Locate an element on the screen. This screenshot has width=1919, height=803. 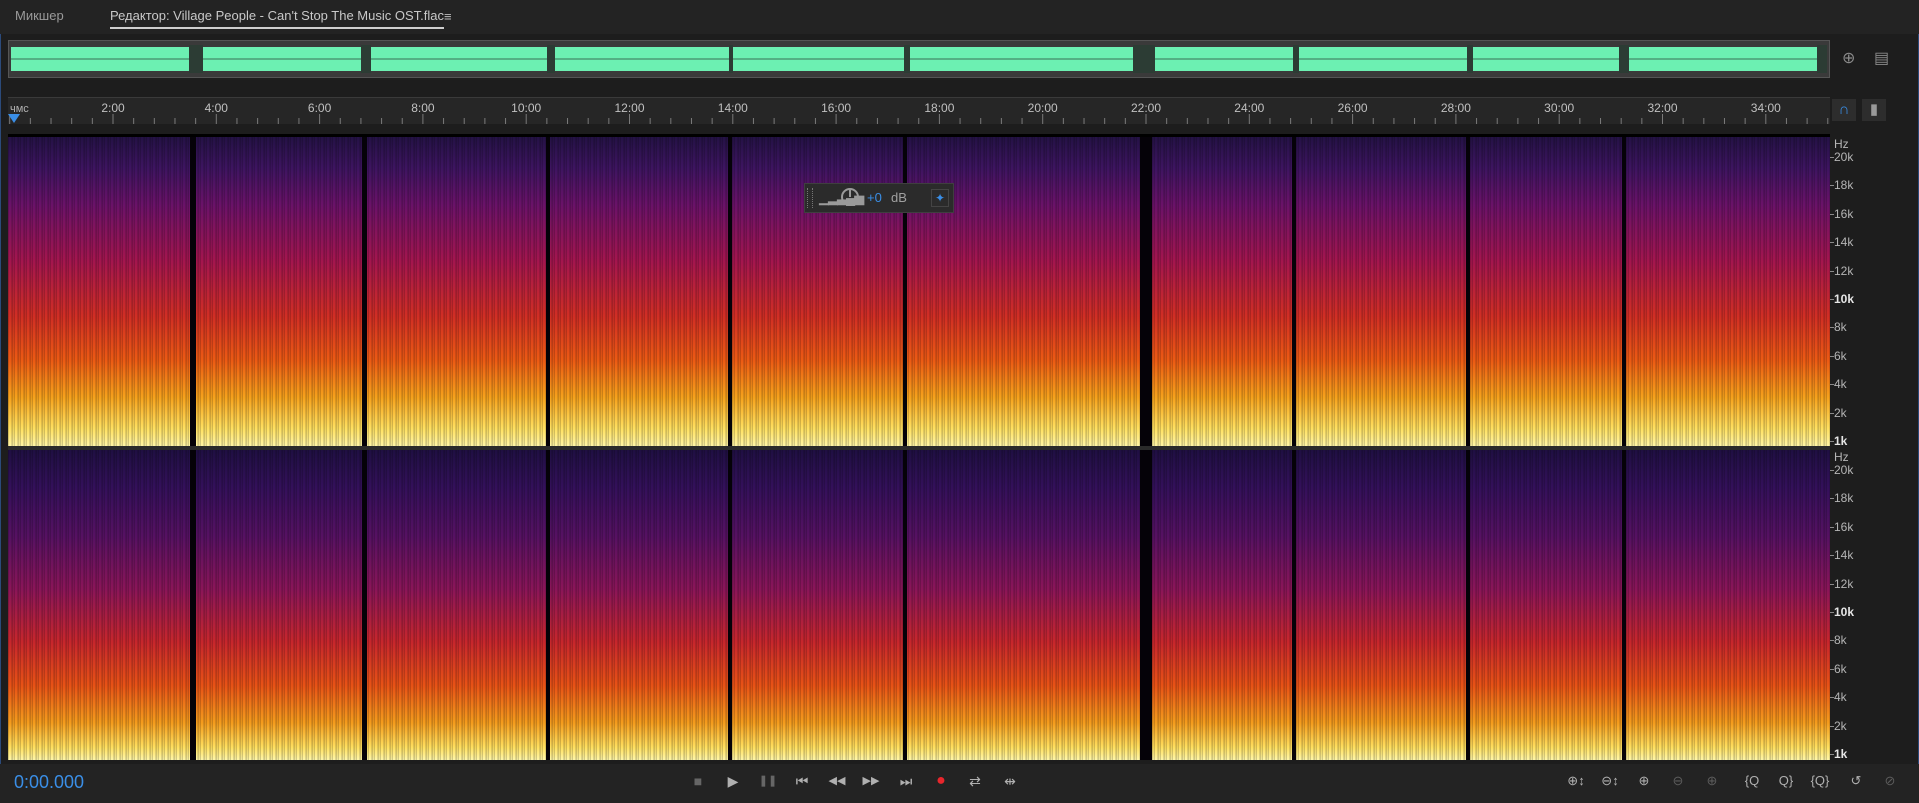
ruler-tick-label: 10:00 is located at coordinates (526, 108).